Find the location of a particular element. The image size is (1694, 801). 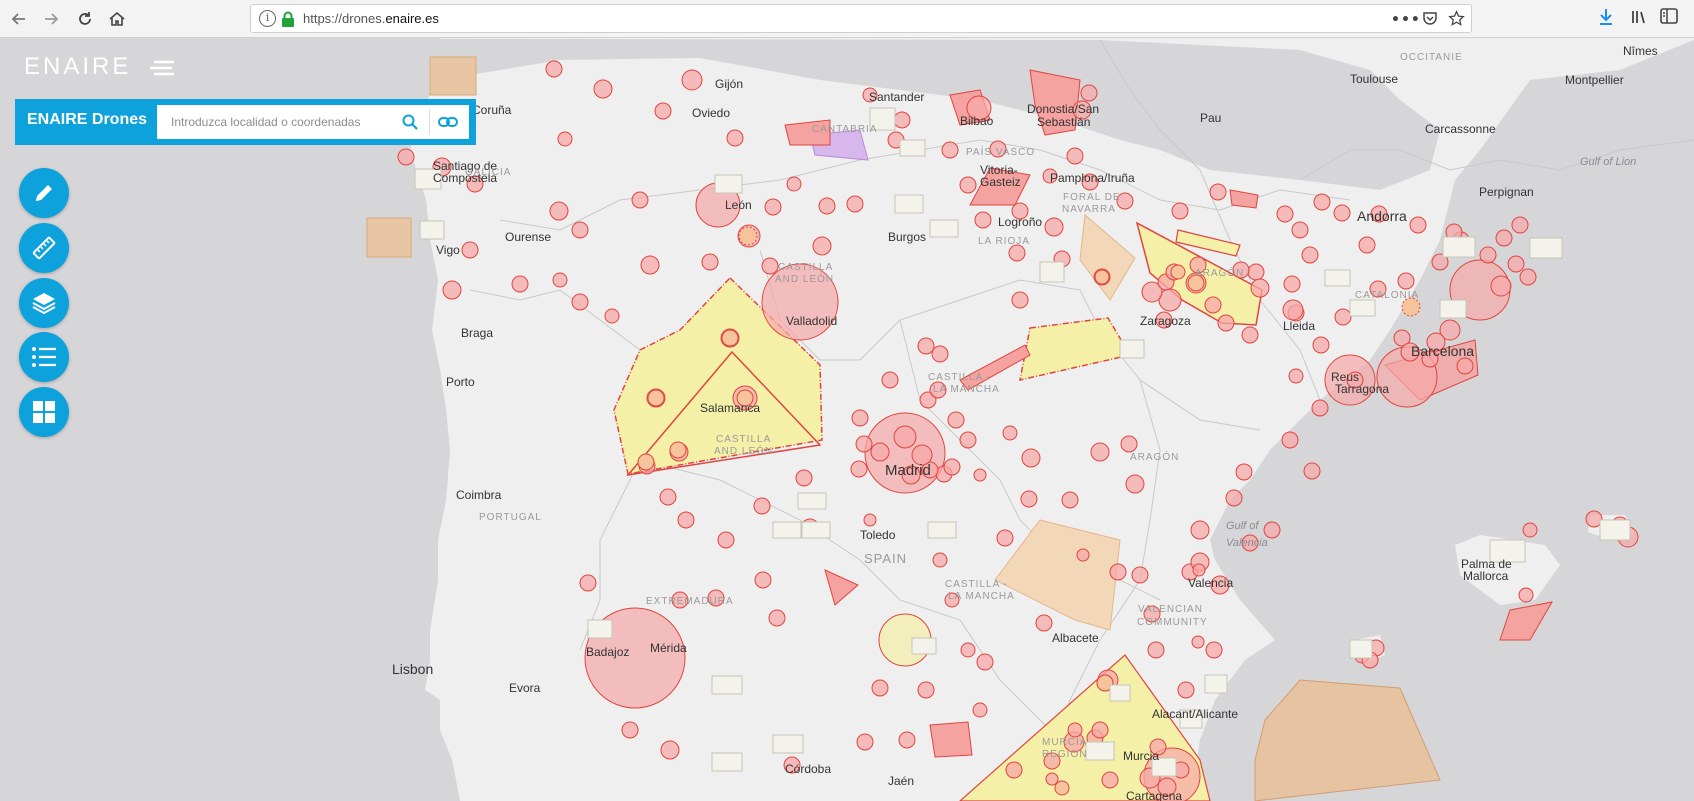

search-input is located at coordinates (275, 122).